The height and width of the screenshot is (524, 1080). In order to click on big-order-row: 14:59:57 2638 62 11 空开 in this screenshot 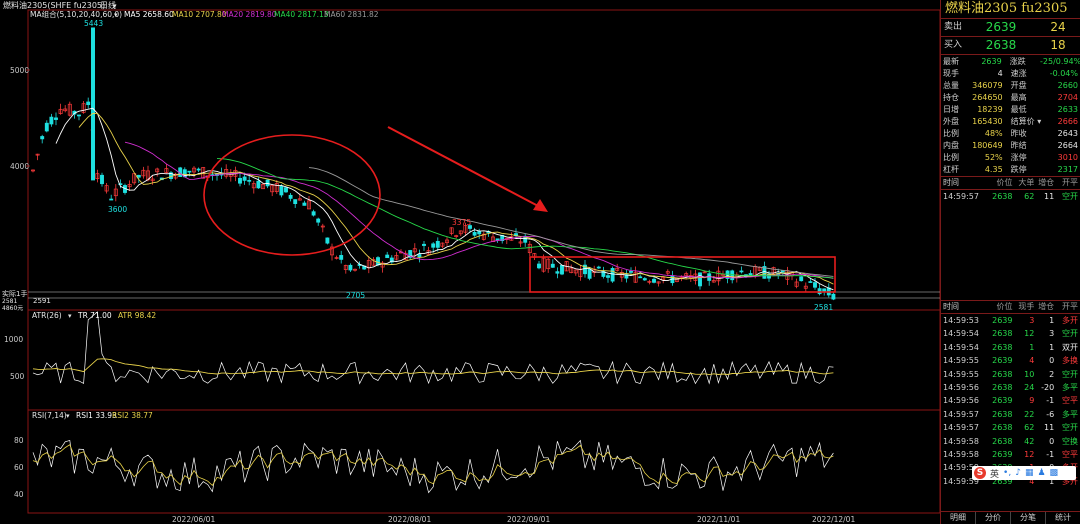, I will do `click(1010, 245)`.